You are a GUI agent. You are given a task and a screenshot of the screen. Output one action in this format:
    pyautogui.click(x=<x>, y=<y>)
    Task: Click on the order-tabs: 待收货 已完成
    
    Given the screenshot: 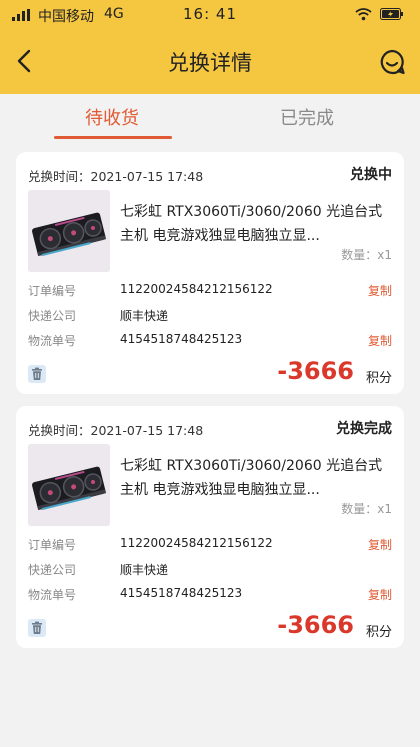 What is the action you would take?
    pyautogui.click(x=210, y=119)
    